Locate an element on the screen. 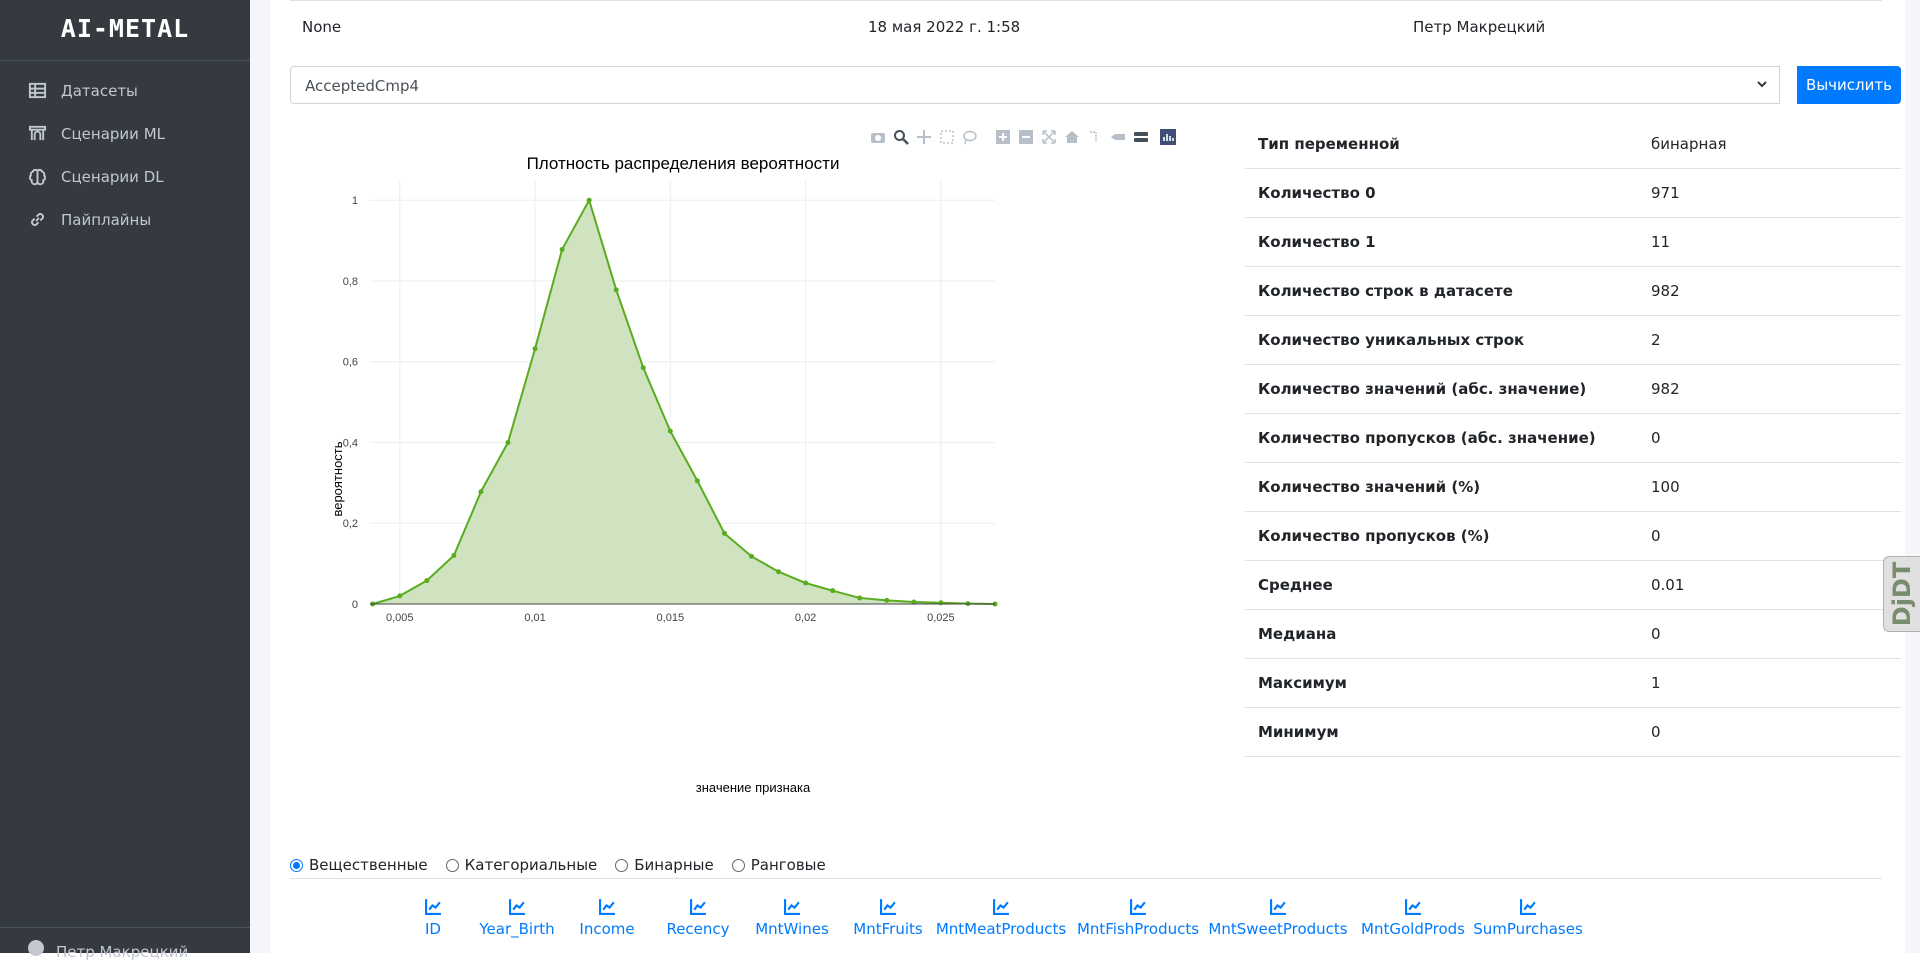 Image resolution: width=1920 pixels, height=961 pixels. stats-label: Количество пропусков (абс. значение) is located at coordinates (1427, 438).